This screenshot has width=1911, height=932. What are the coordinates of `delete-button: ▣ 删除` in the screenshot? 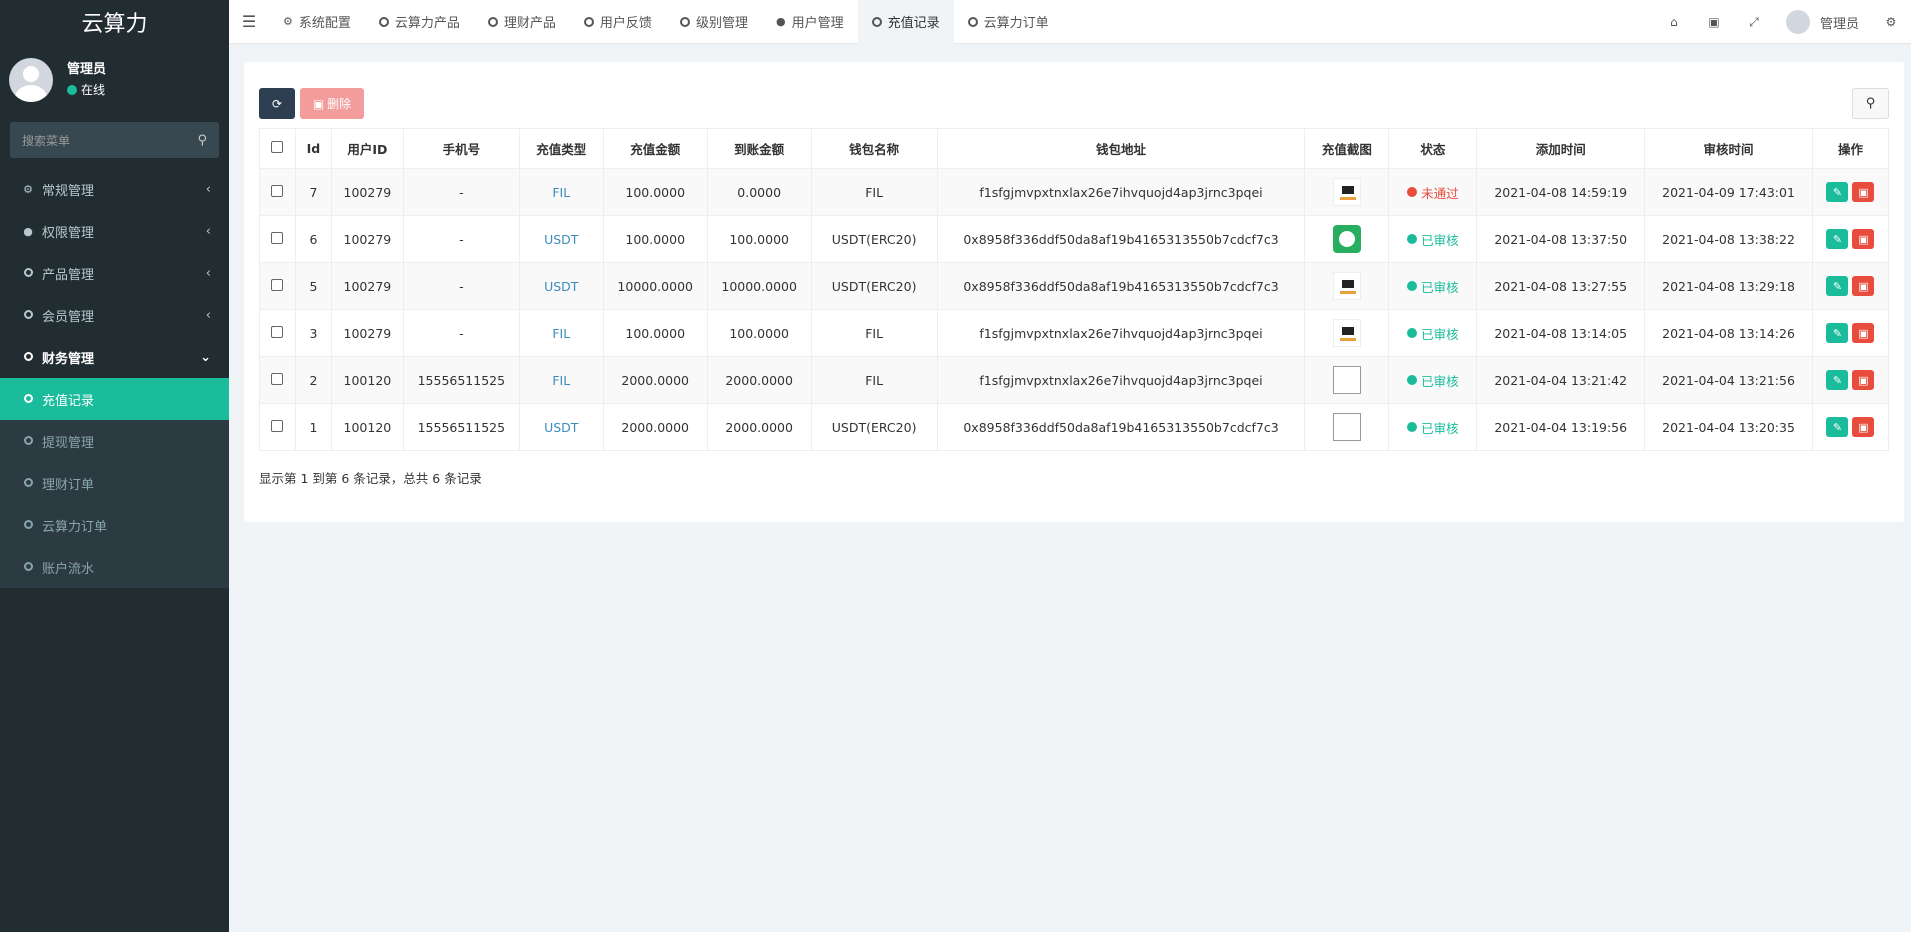 It's located at (332, 103).